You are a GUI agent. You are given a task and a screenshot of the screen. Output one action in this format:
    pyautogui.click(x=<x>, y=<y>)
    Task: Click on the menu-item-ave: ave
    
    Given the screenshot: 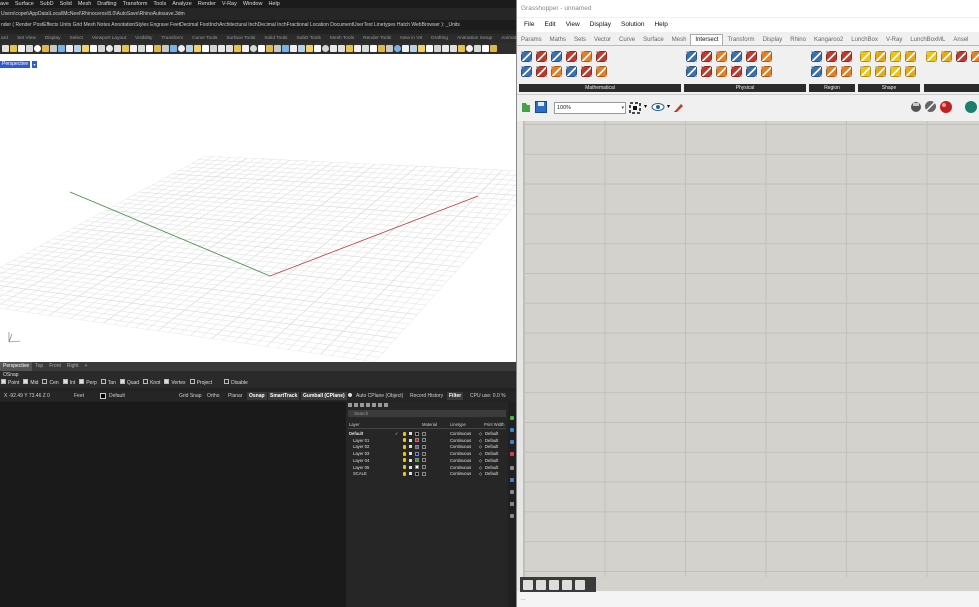 What is the action you would take?
    pyautogui.click(x=4, y=4)
    